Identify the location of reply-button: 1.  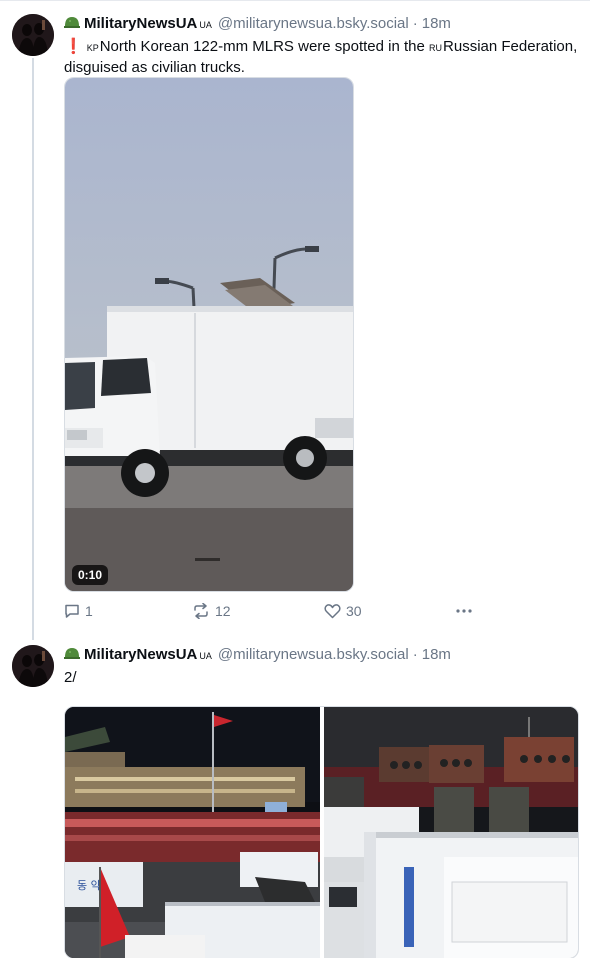
(78, 611).